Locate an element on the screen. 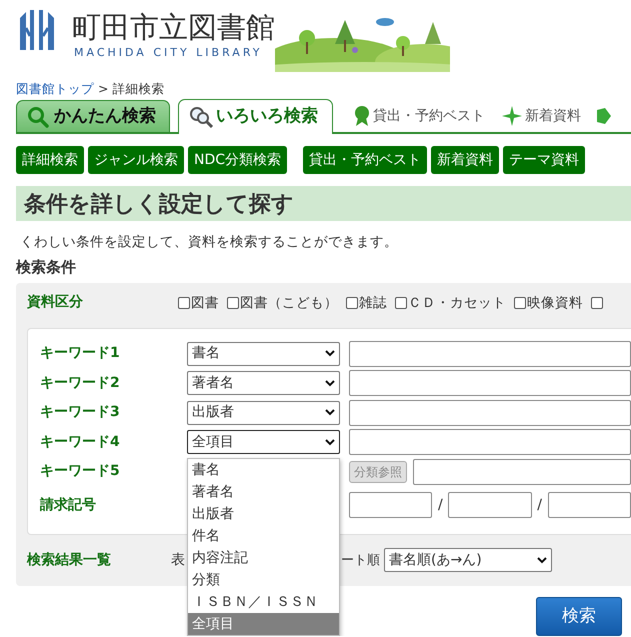  field-label: キーワード2 is located at coordinates (80, 383).